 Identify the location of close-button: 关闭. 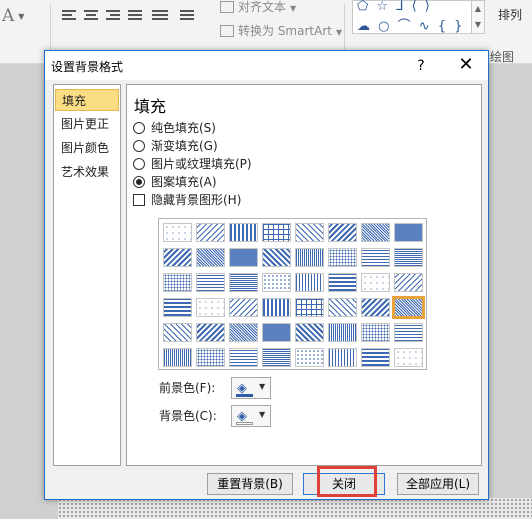
(344, 484).